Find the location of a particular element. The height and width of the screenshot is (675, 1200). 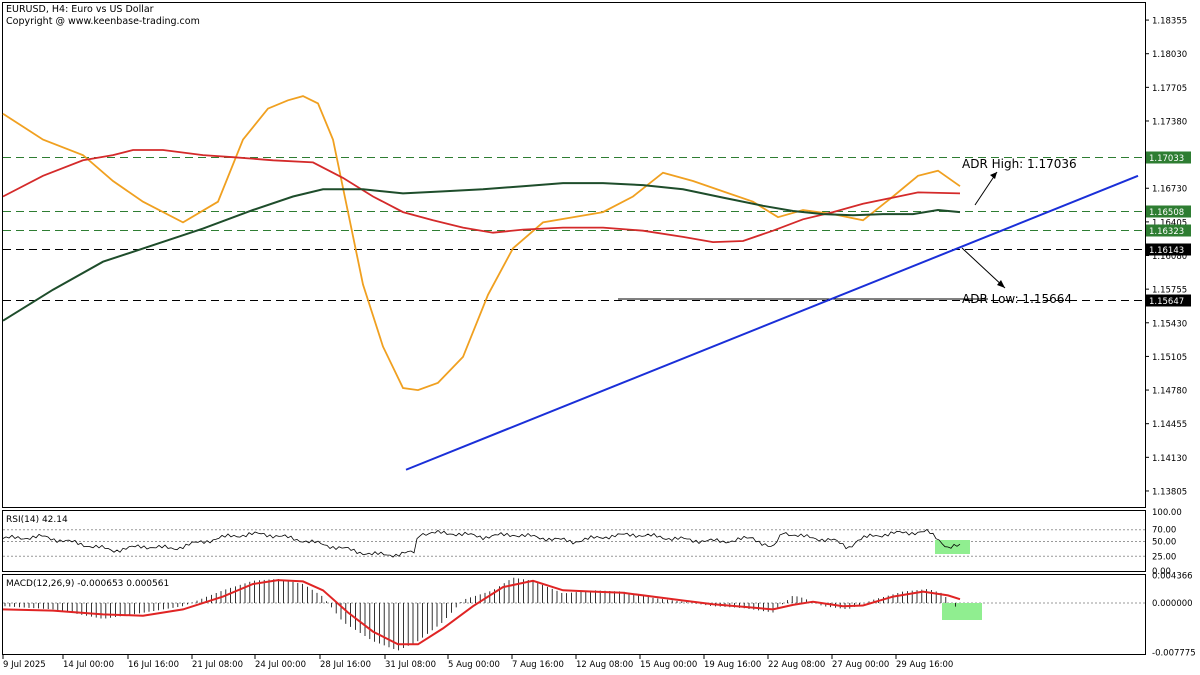

price-tick-label: 1.15755 is located at coordinates (1169, 291).